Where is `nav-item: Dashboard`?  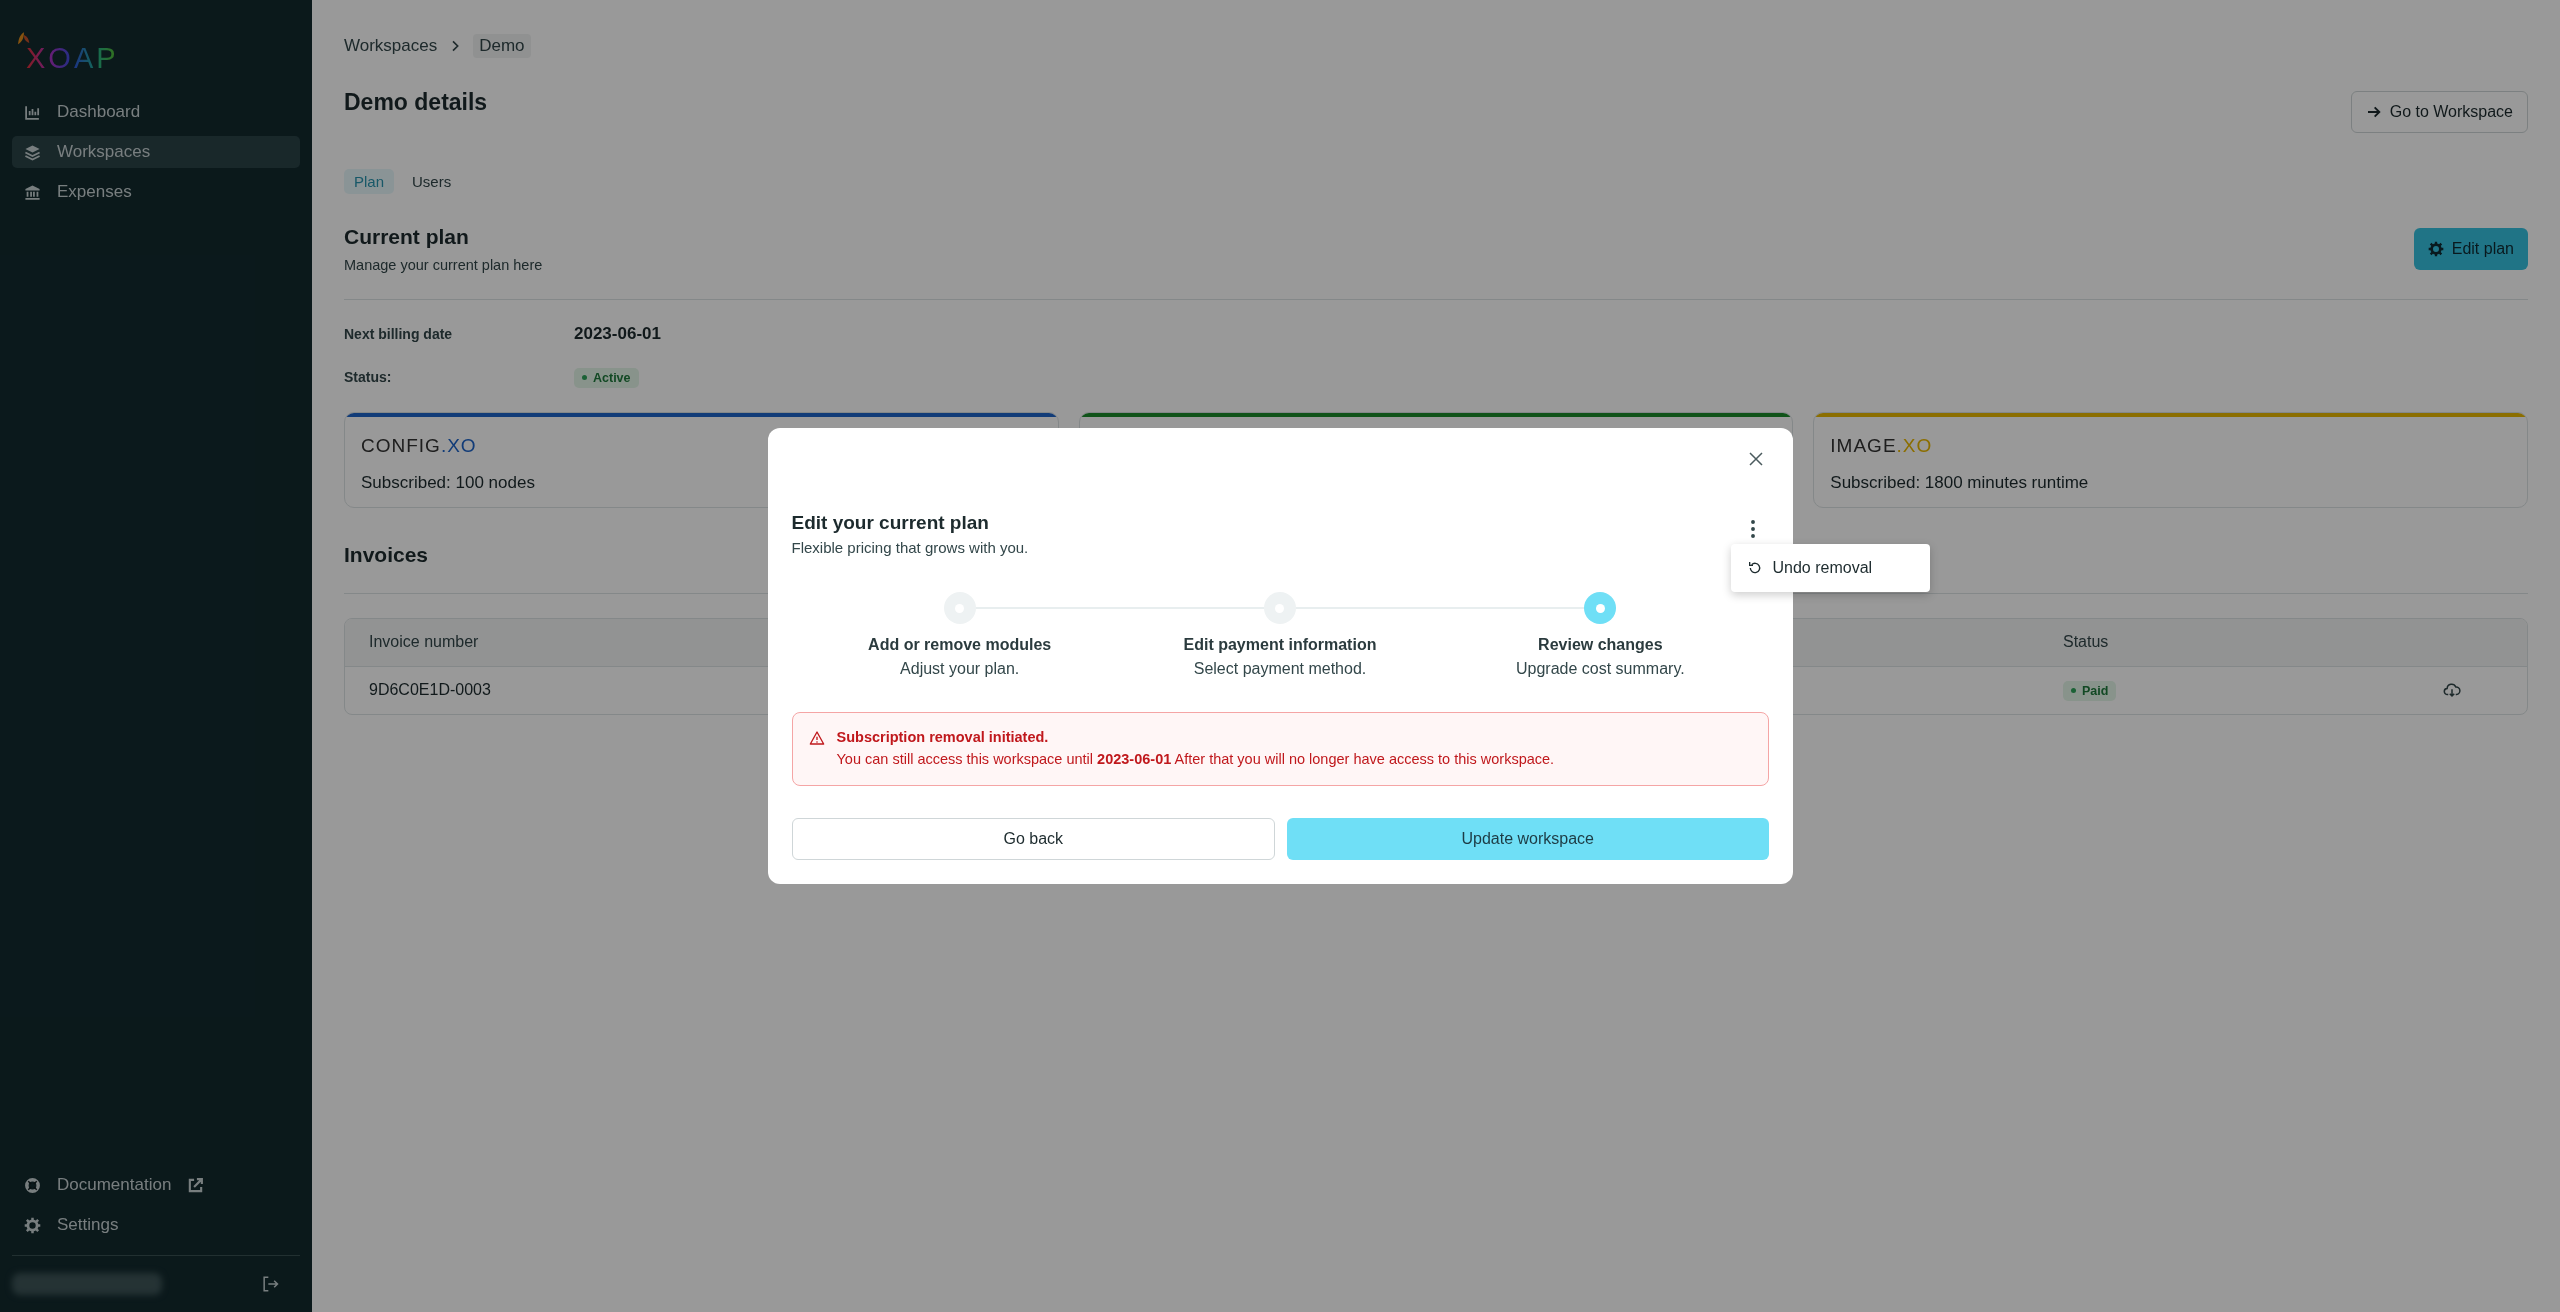 nav-item: Dashboard is located at coordinates (156, 112).